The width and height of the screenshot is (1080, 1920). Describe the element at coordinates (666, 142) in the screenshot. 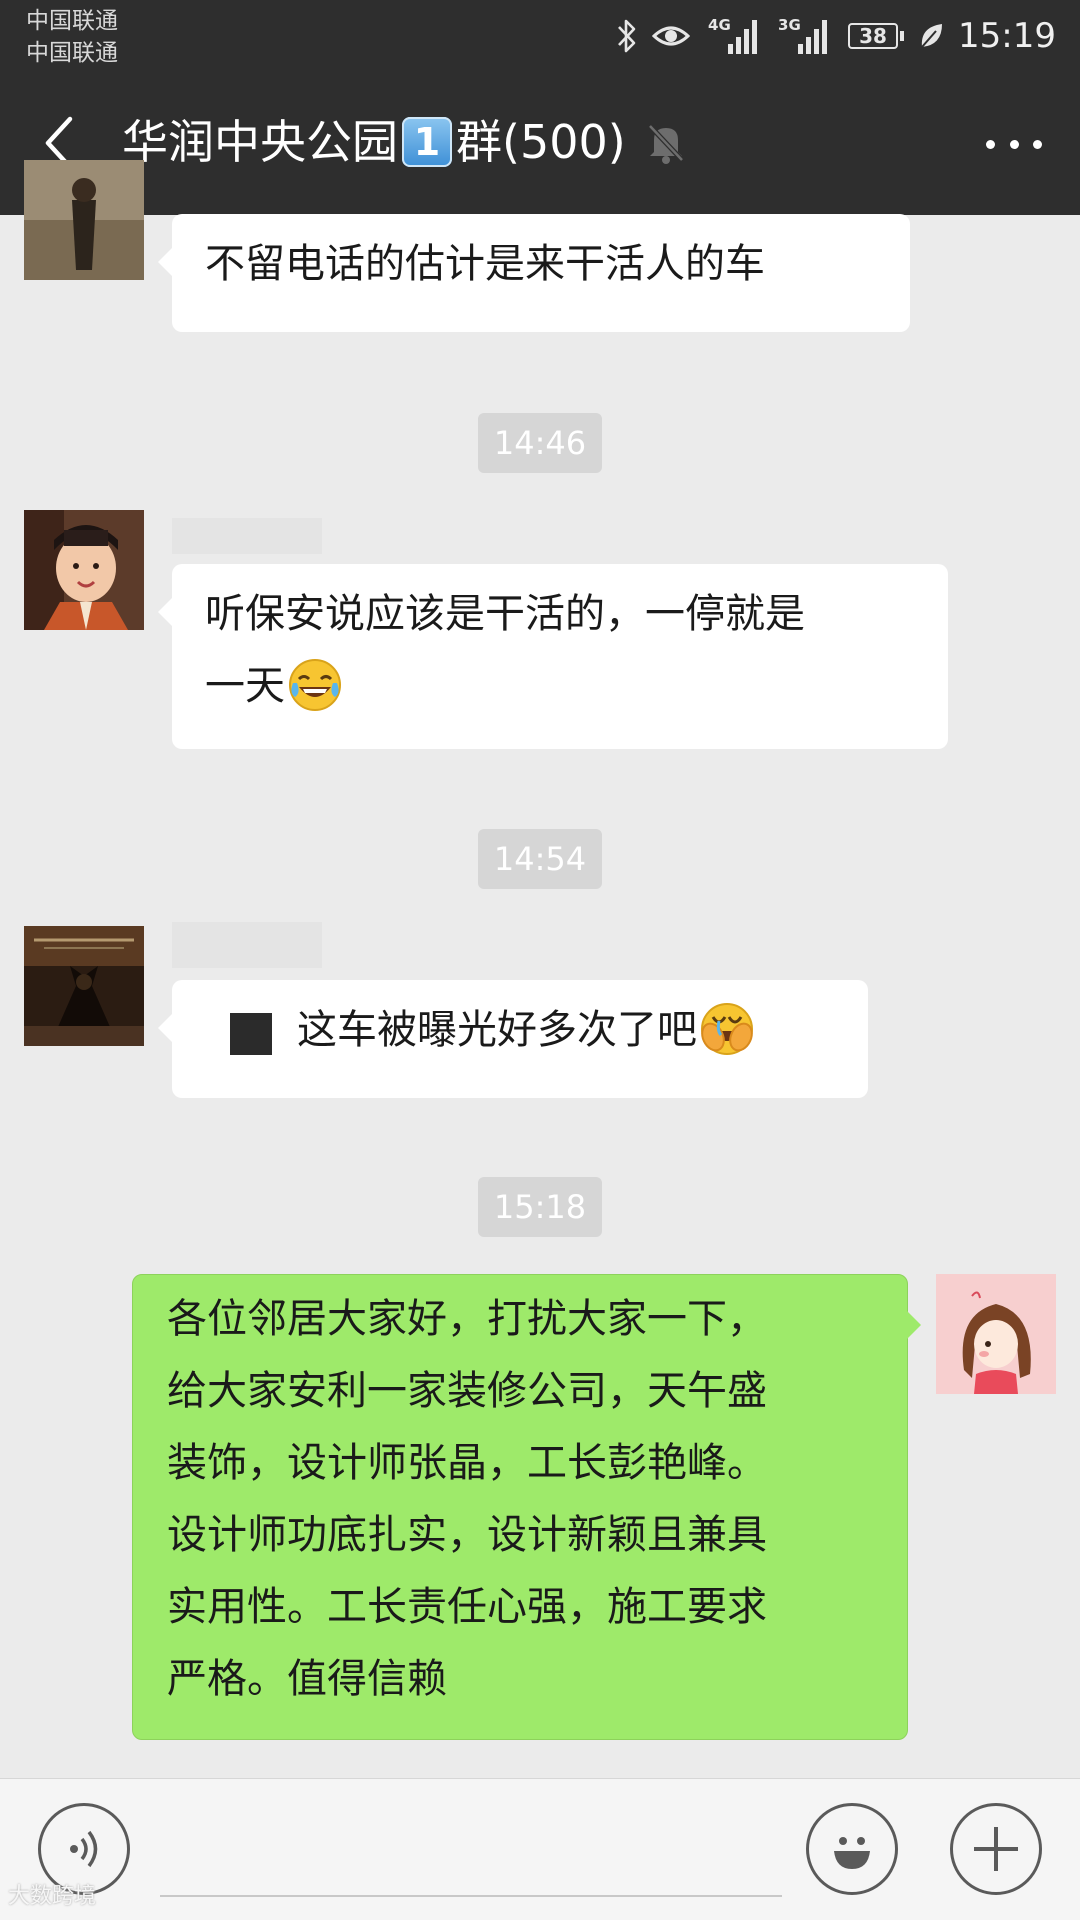

I see `mute-bell-icon` at that location.